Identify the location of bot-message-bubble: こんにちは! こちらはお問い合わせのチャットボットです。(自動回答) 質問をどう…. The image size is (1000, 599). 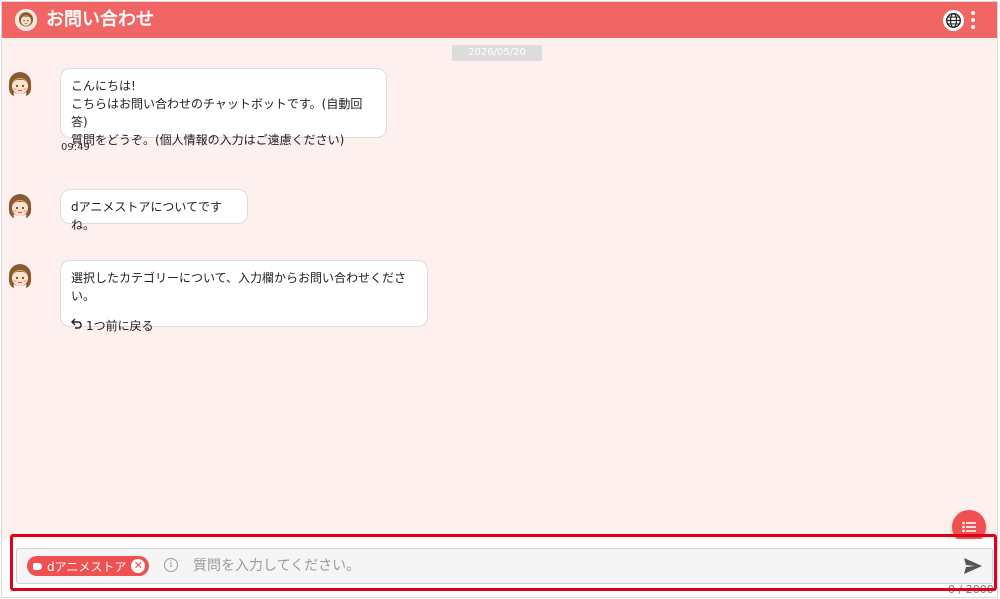
(223, 107).